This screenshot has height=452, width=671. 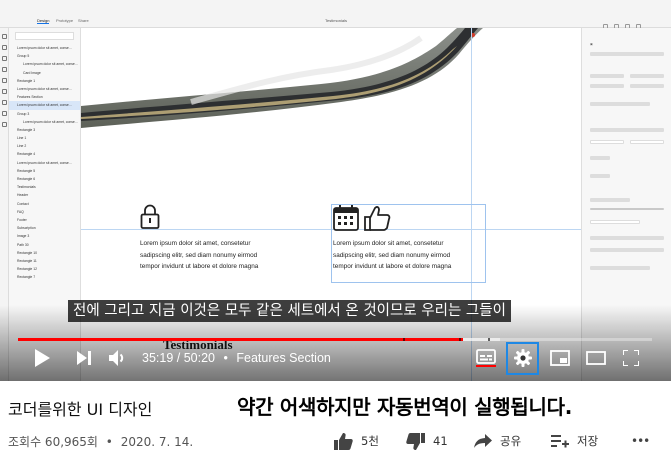 I want to click on chapter-title: Features Section, so click(x=283, y=358).